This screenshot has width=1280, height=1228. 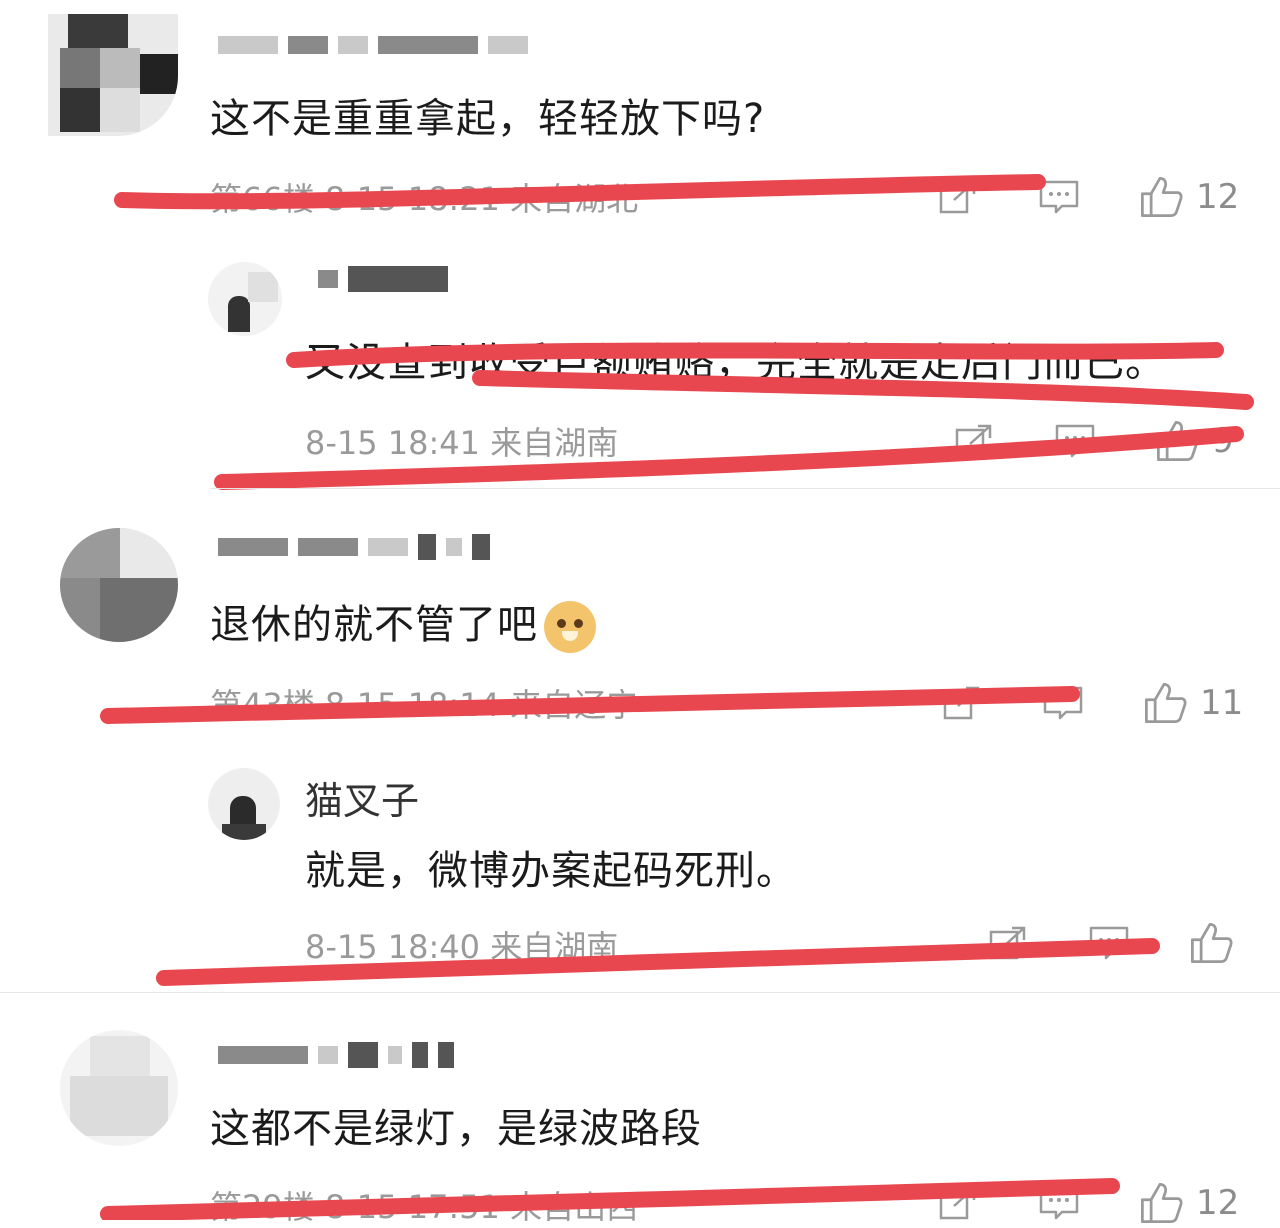 I want to click on comment-text-tail: 吧, so click(x=517, y=625).